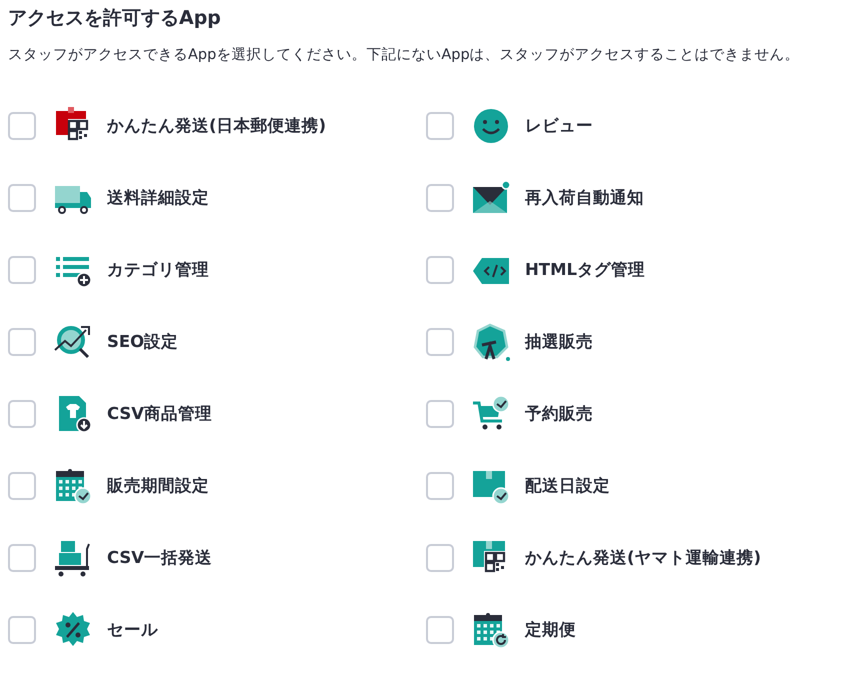  Describe the element at coordinates (115, 18) in the screenshot. I see `section-title: アクセスを許可するApp` at that location.